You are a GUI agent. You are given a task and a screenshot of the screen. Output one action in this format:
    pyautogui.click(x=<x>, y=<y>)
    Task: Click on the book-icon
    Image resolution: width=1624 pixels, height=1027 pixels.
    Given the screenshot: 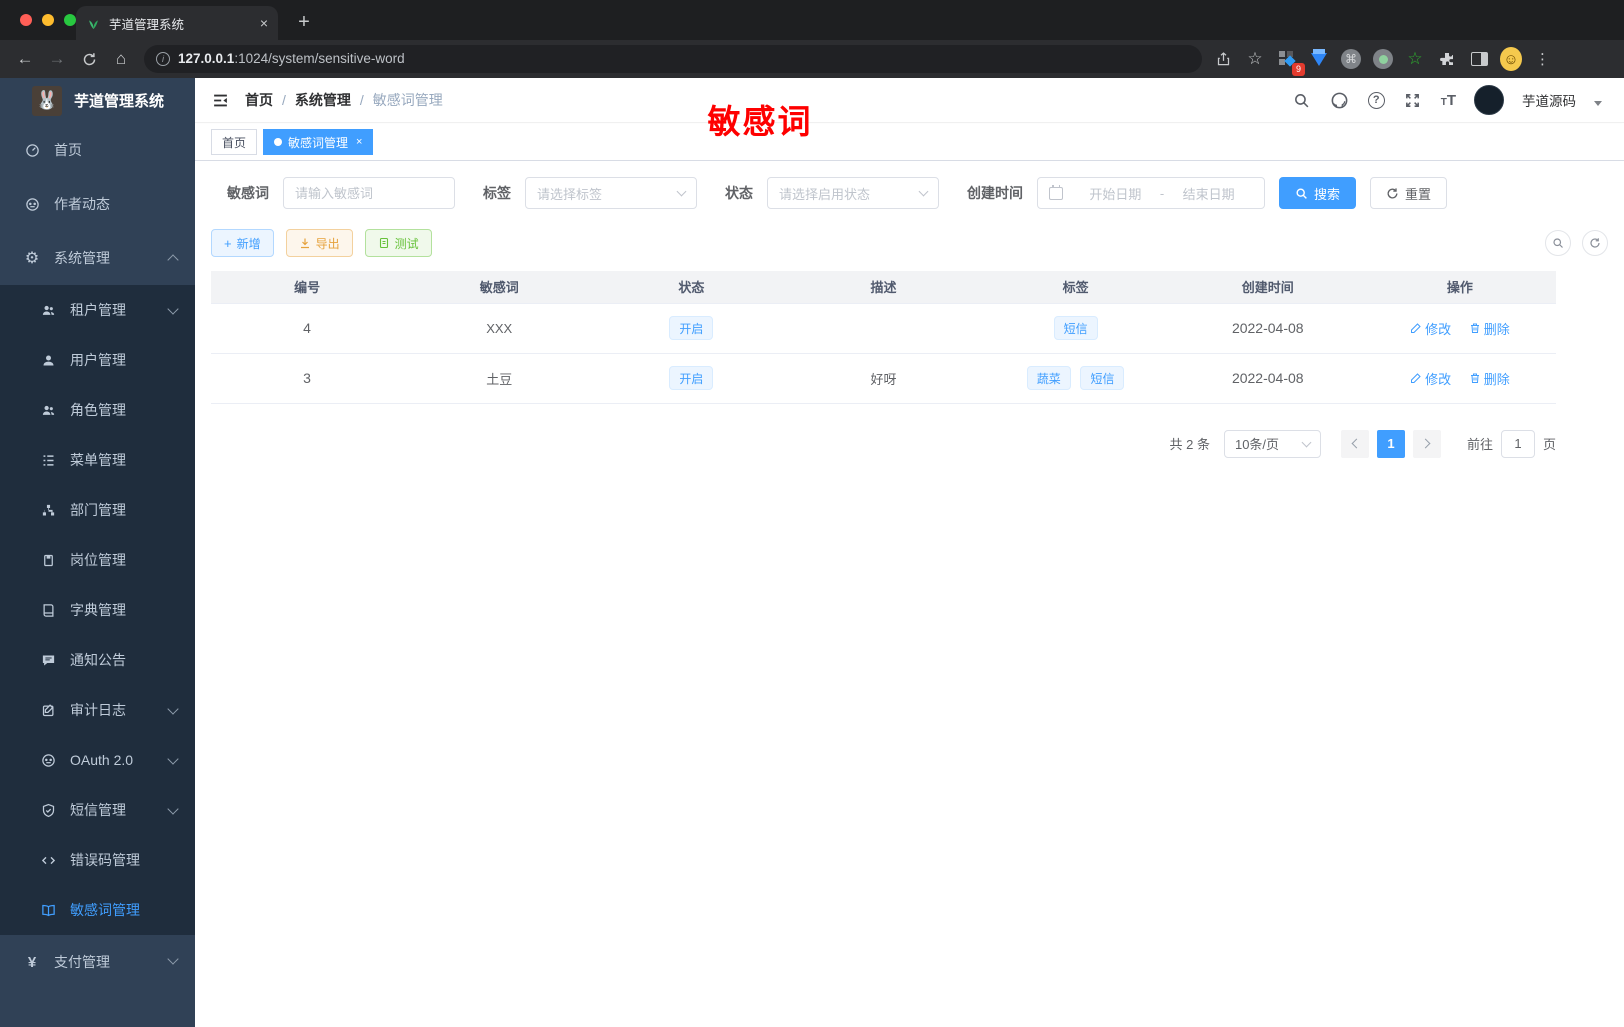 What is the action you would take?
    pyautogui.click(x=48, y=610)
    